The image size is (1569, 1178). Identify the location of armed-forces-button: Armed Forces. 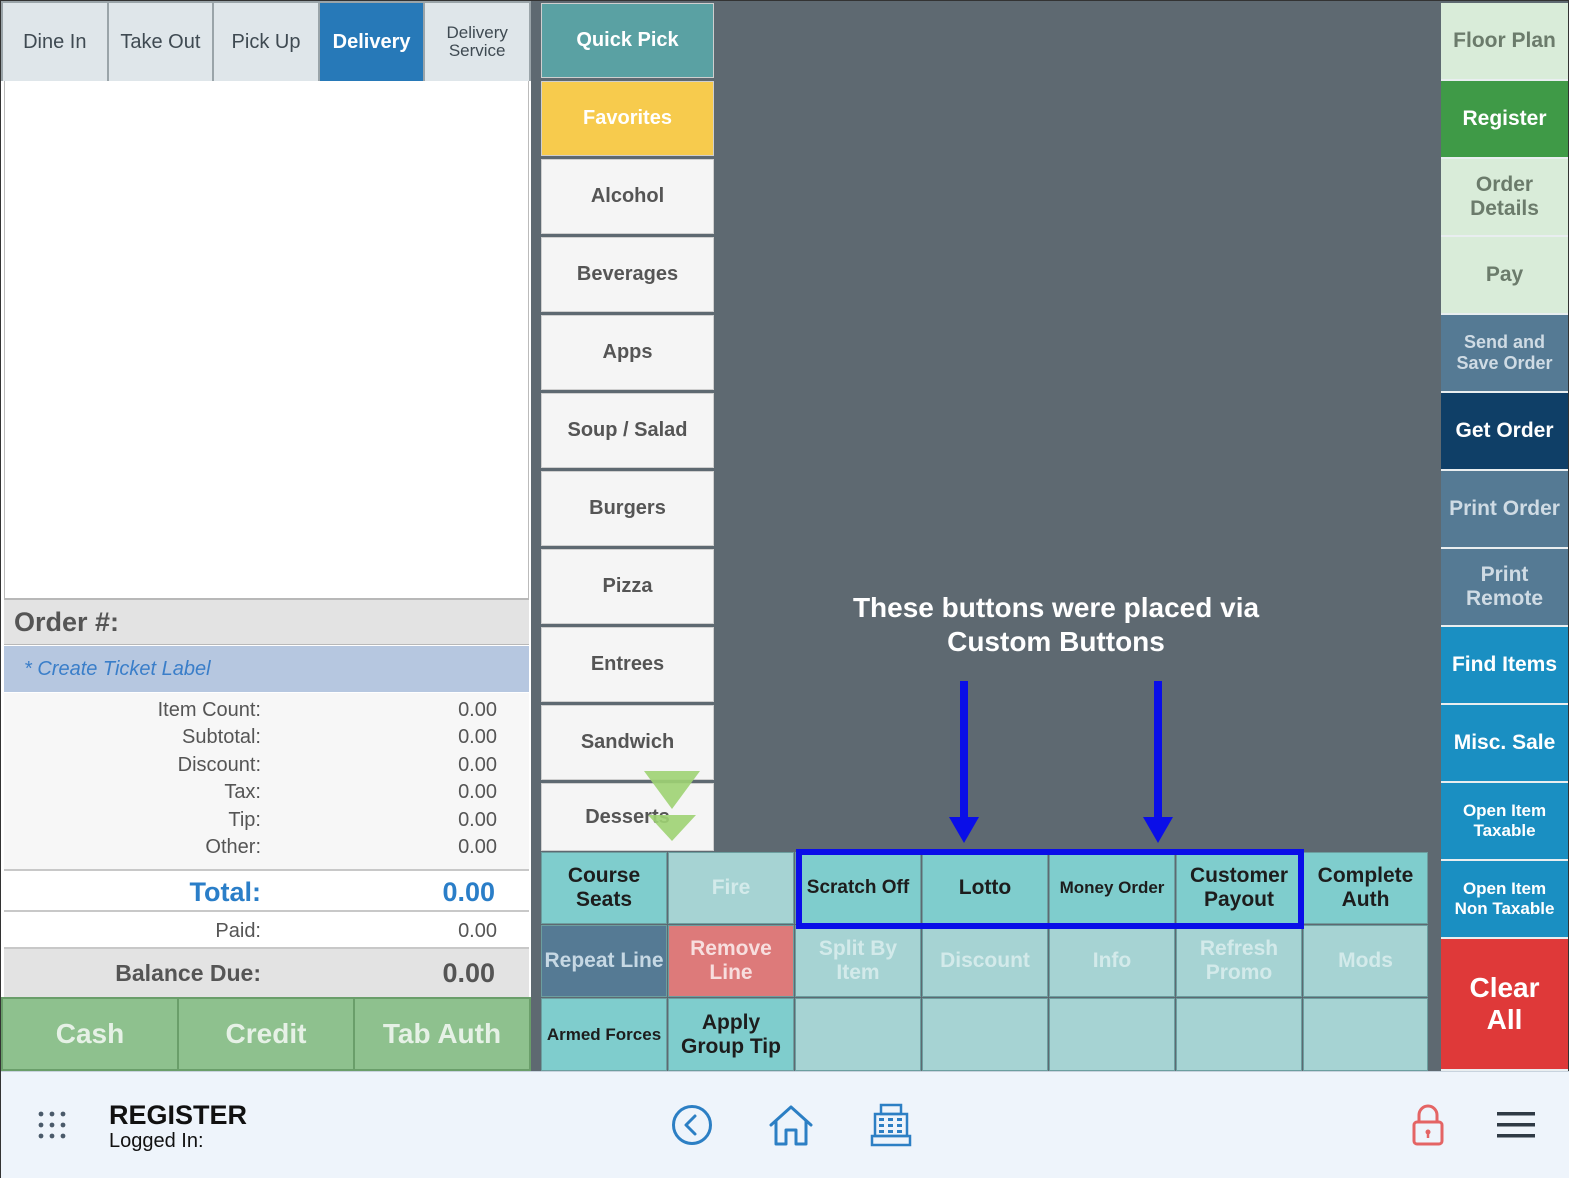
(604, 1034).